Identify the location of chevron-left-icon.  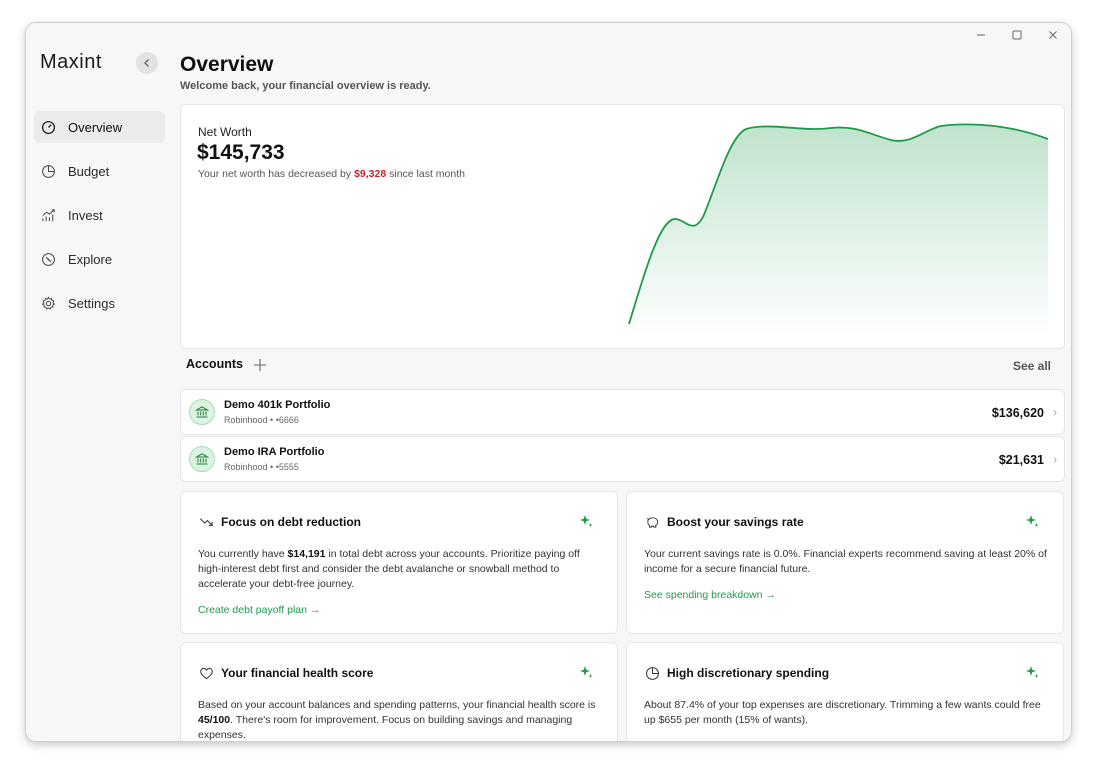
(146, 63).